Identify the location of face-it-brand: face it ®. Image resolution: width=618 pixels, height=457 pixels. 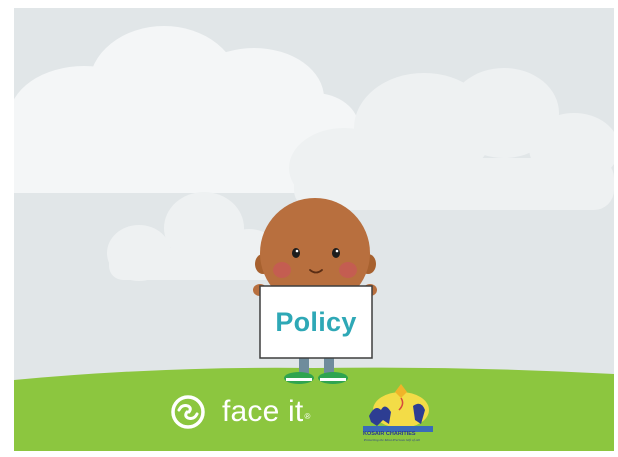
(240, 412).